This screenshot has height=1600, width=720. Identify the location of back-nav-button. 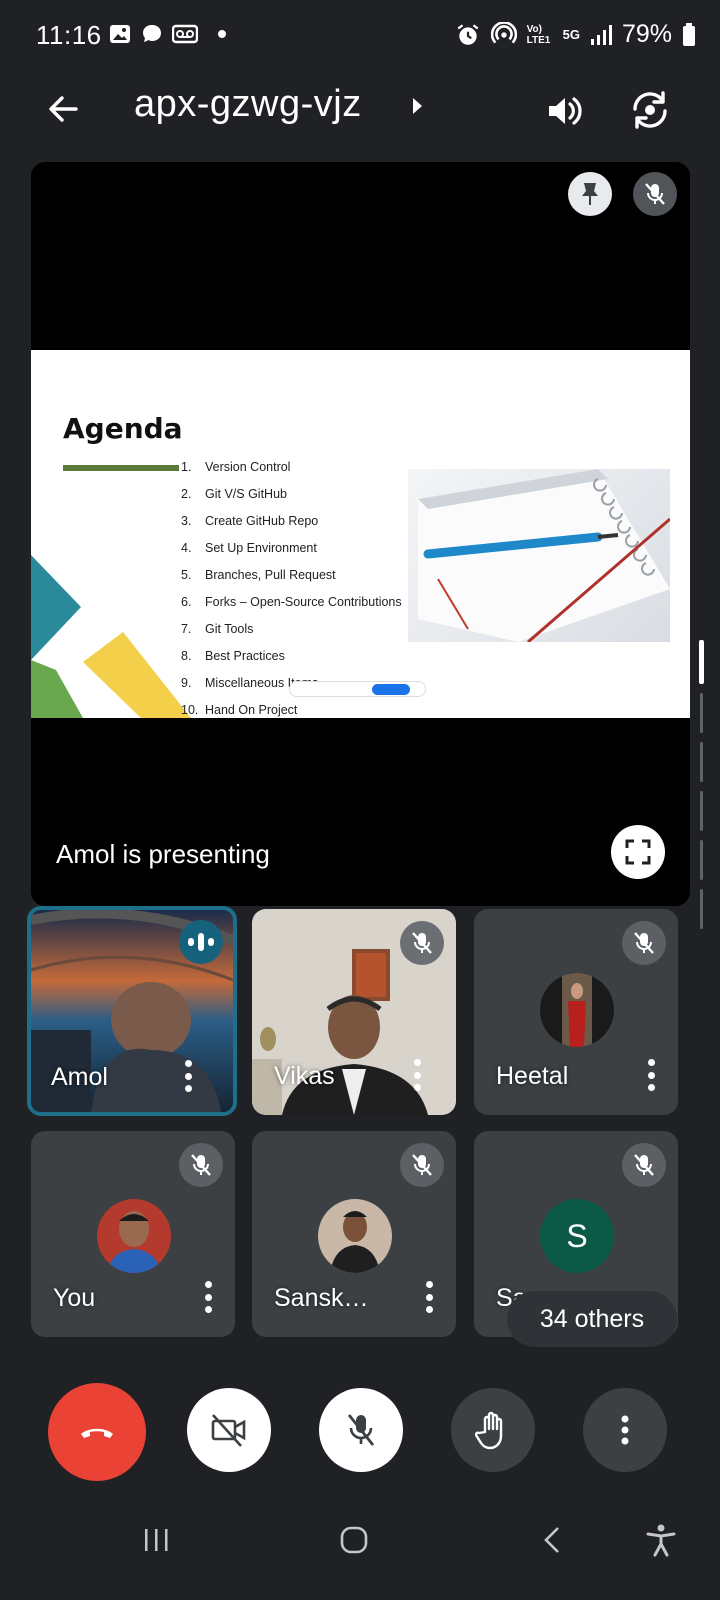
(552, 1542).